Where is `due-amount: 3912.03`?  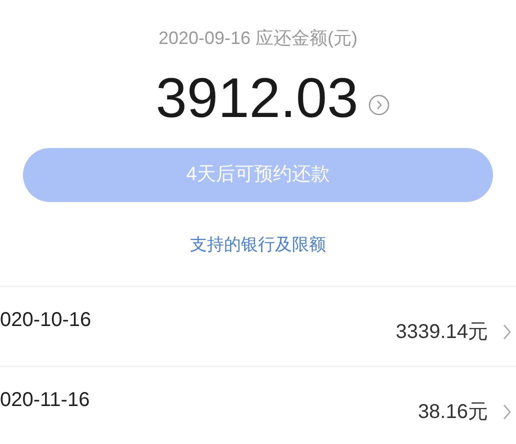 due-amount: 3912.03 is located at coordinates (257, 98).